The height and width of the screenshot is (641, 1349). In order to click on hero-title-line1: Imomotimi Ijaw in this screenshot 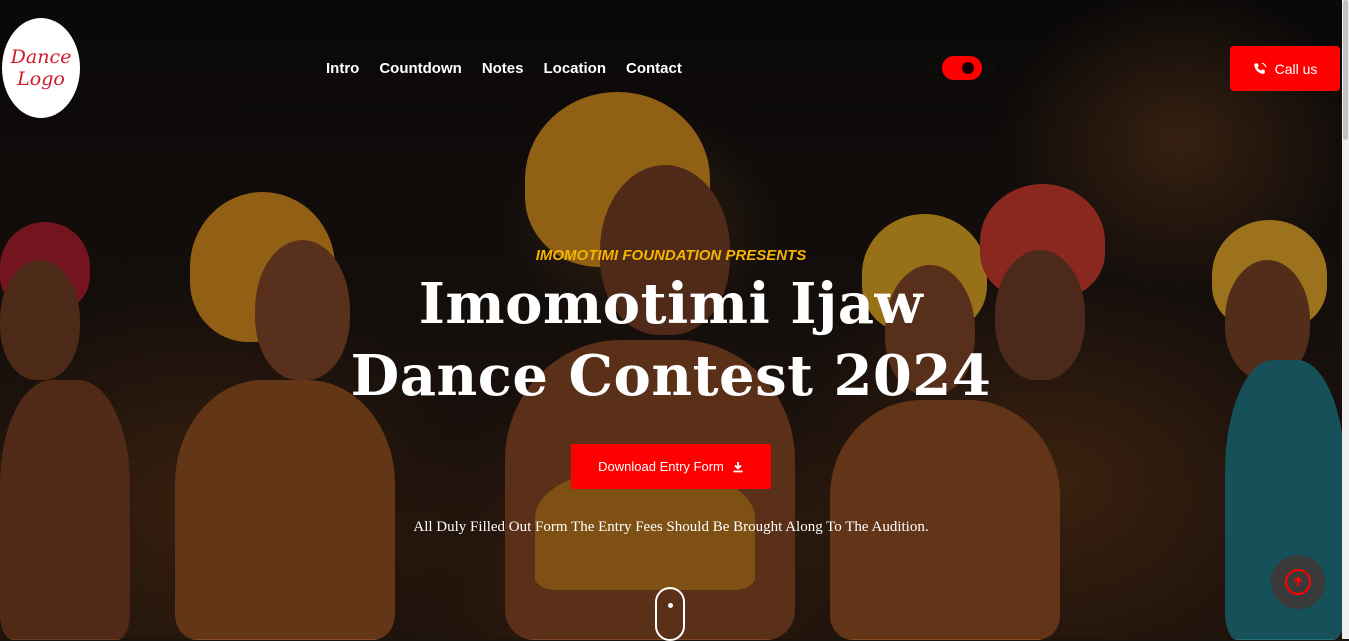, I will do `click(671, 304)`.